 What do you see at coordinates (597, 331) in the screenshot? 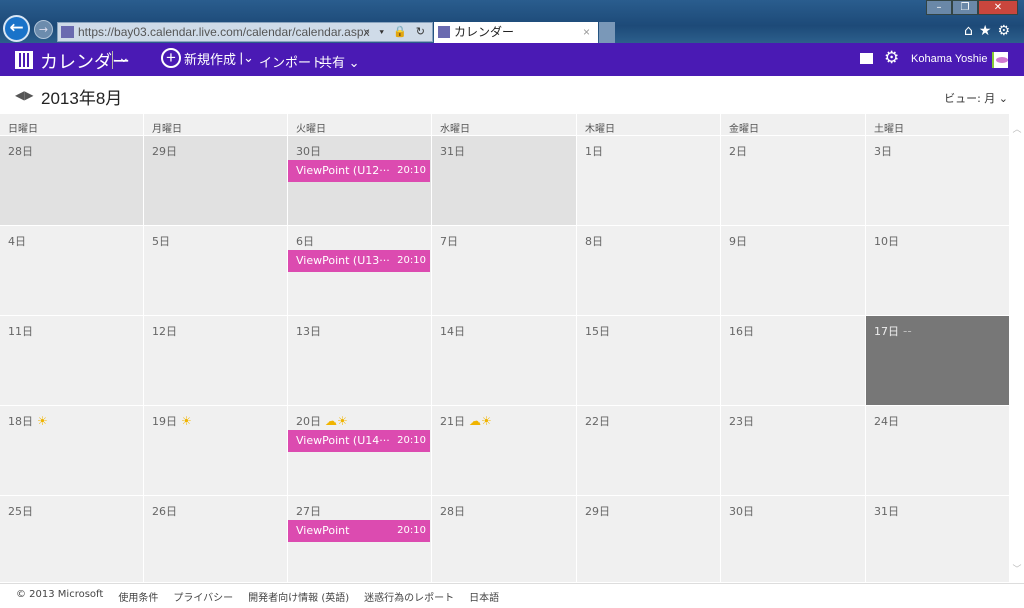
I see `day-number: 15日` at bounding box center [597, 331].